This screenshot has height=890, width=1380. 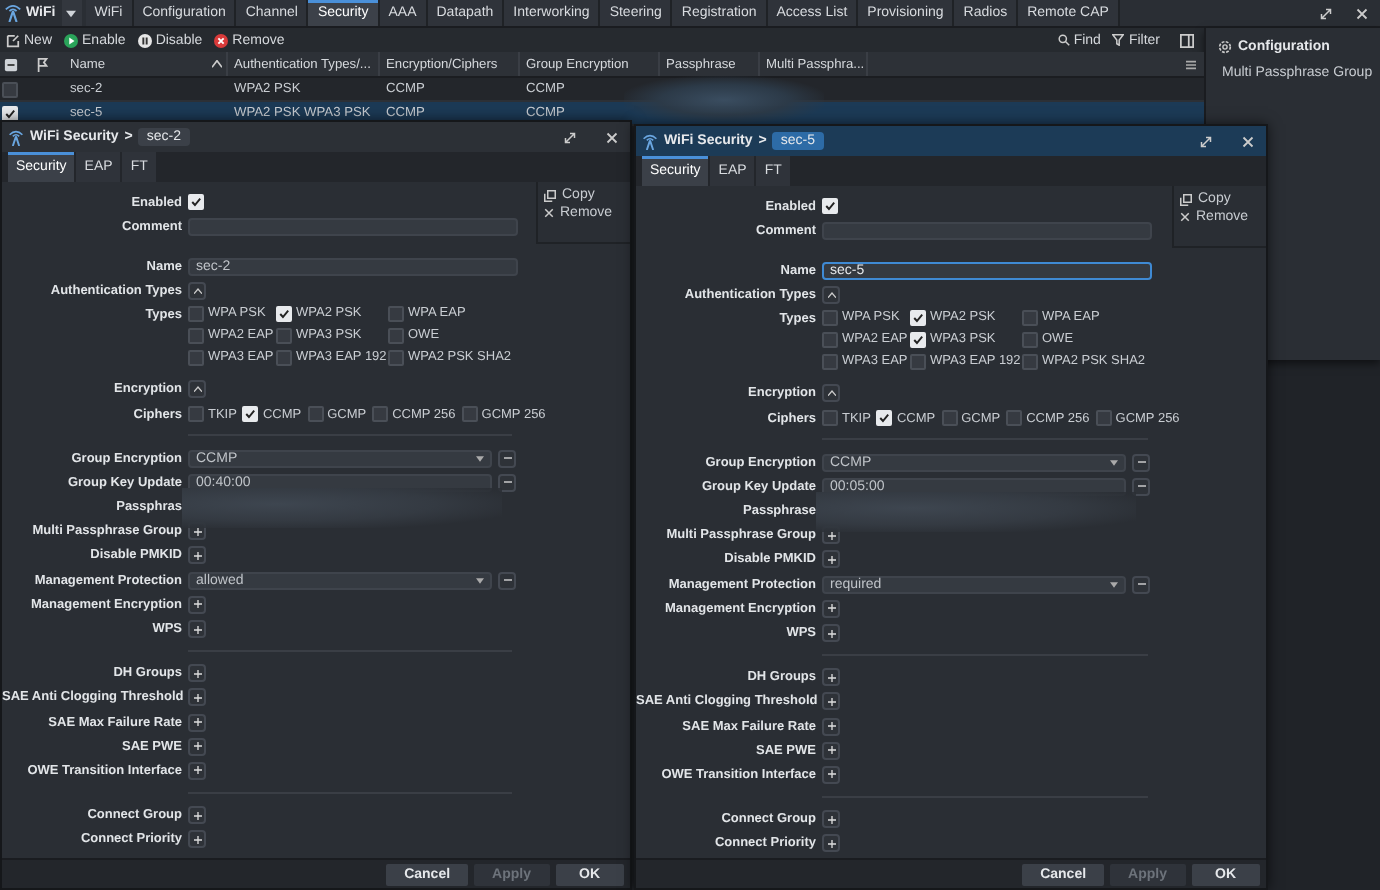 I want to click on column-menu-icon, so click(x=1191, y=64).